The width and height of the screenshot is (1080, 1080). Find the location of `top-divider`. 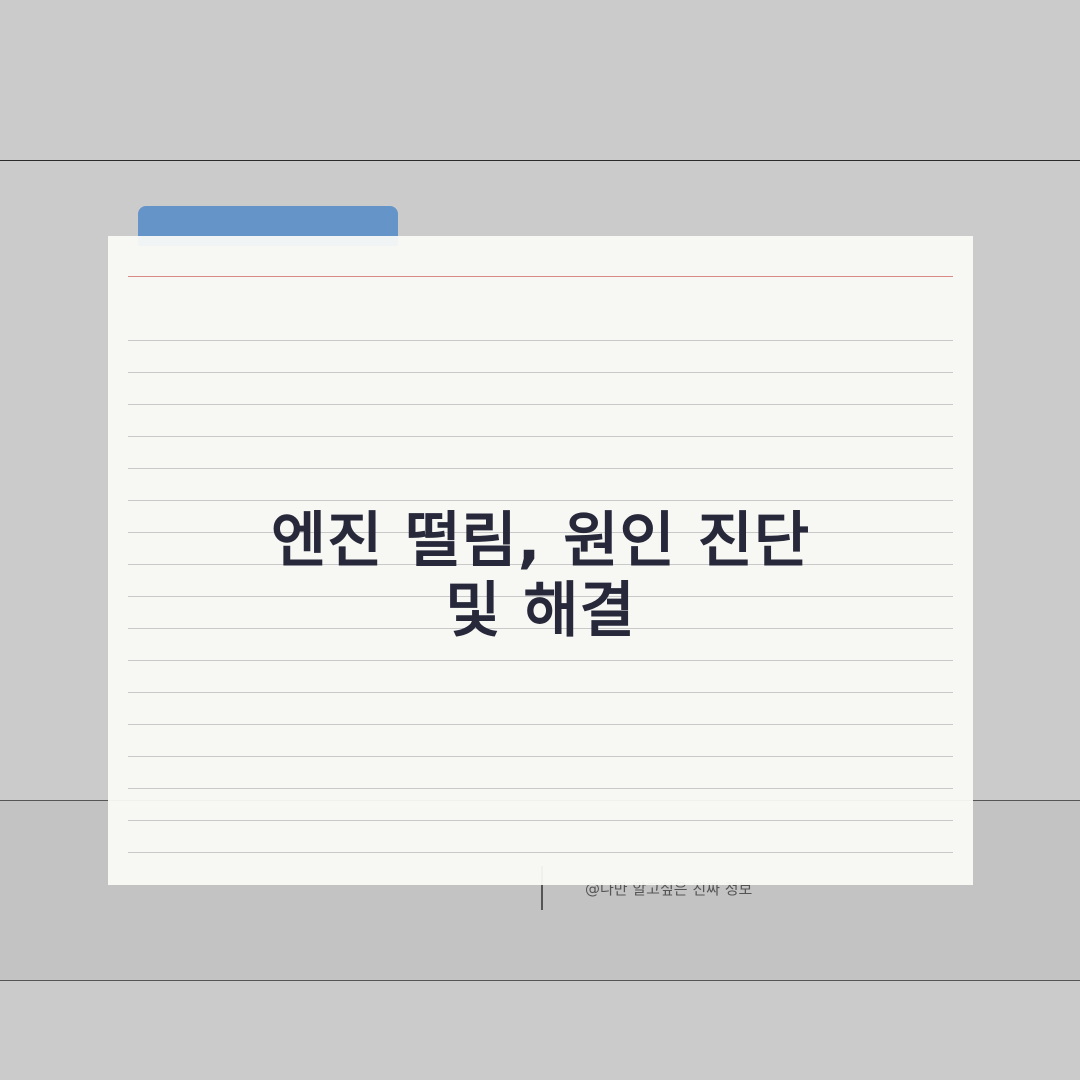

top-divider is located at coordinates (540, 160).